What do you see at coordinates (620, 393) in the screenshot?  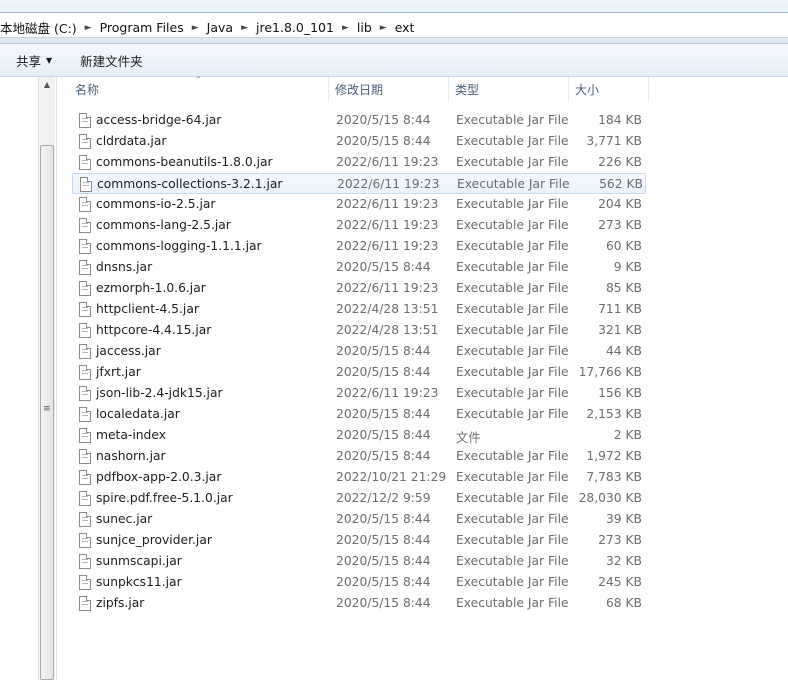 I see `file-size: 156 KB` at bounding box center [620, 393].